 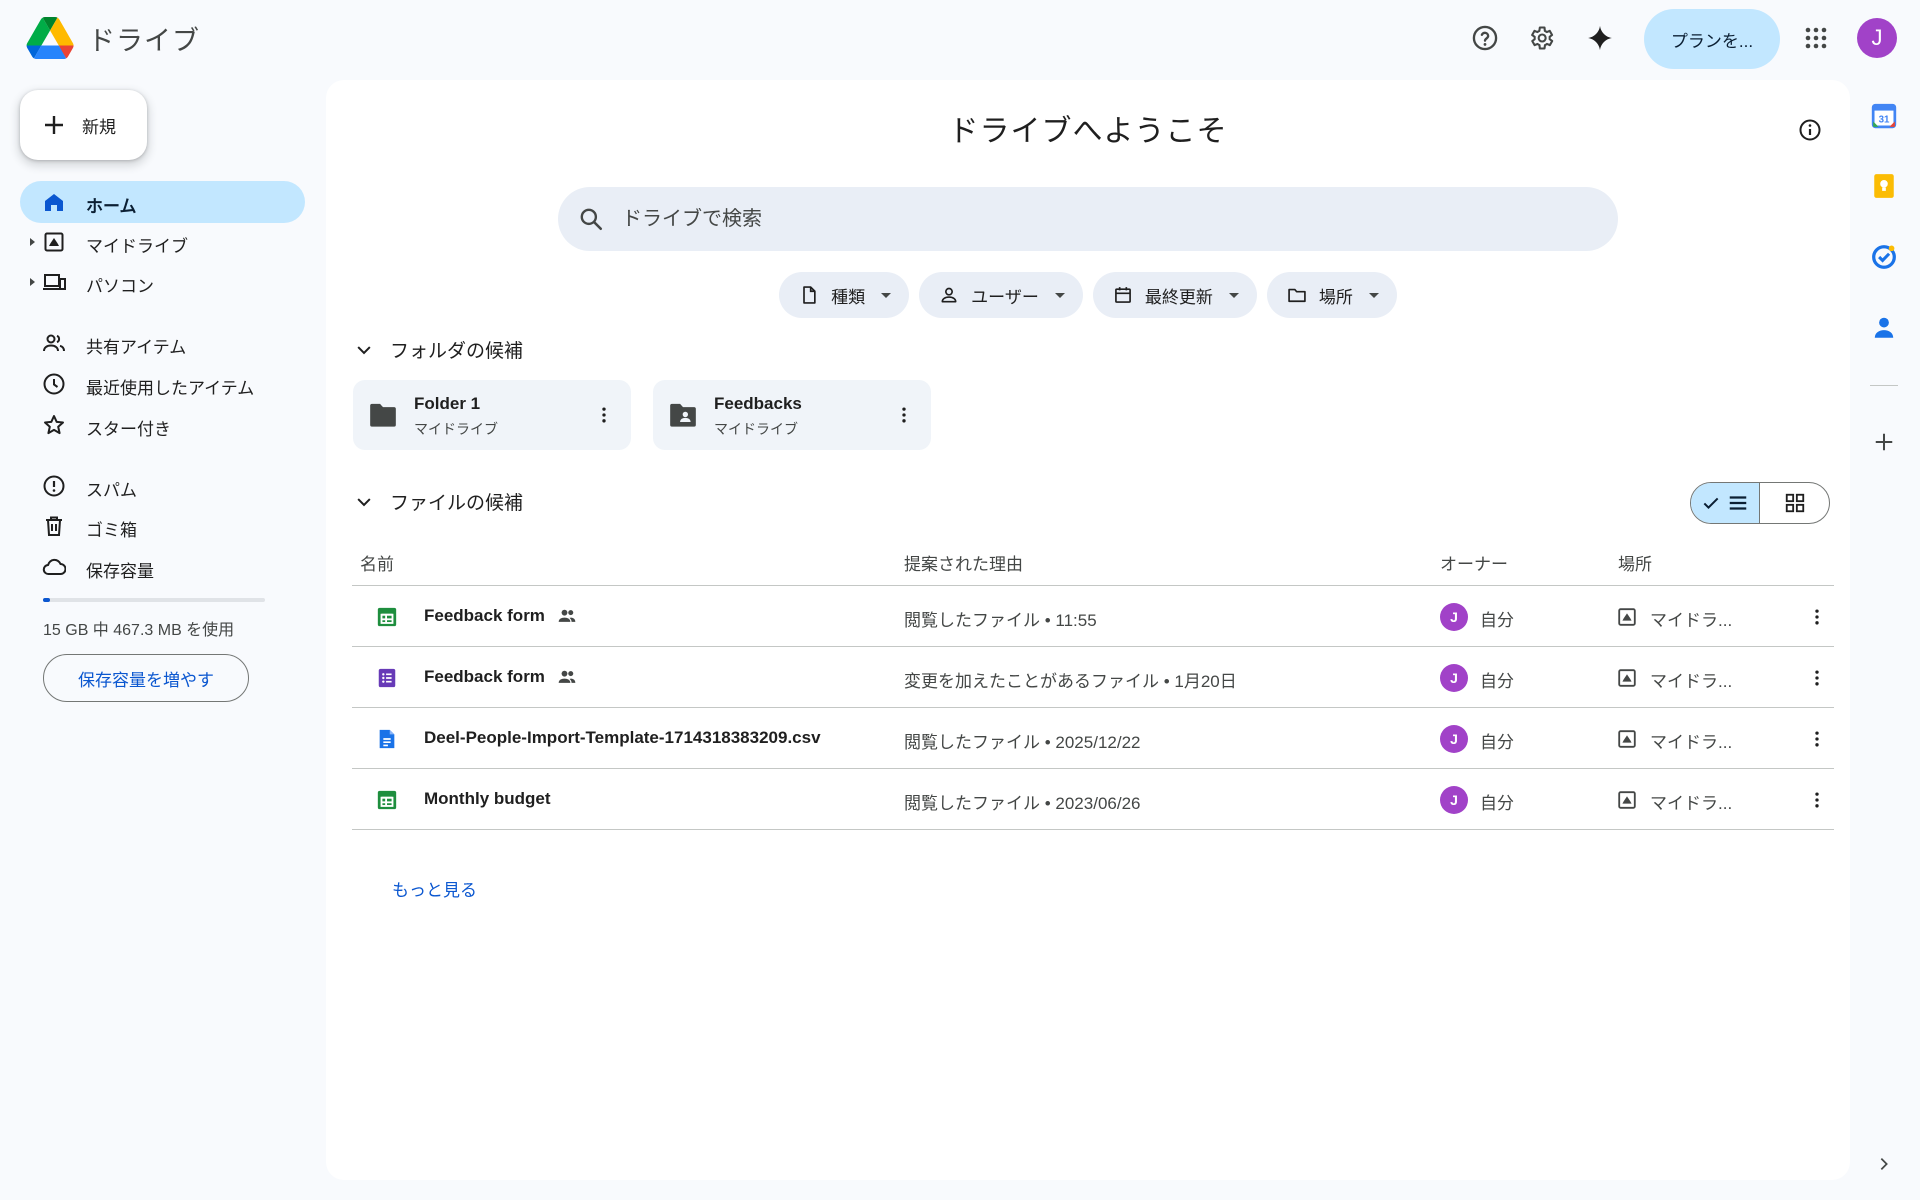 What do you see at coordinates (137, 246) in the screenshot?
I see `sidebar-item-label: マイドライブ` at bounding box center [137, 246].